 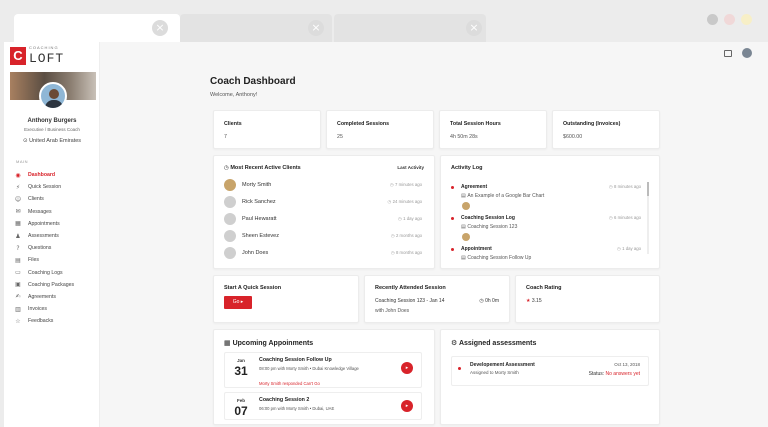 I want to click on nav-section-label: MAIN, so click(x=22, y=161).